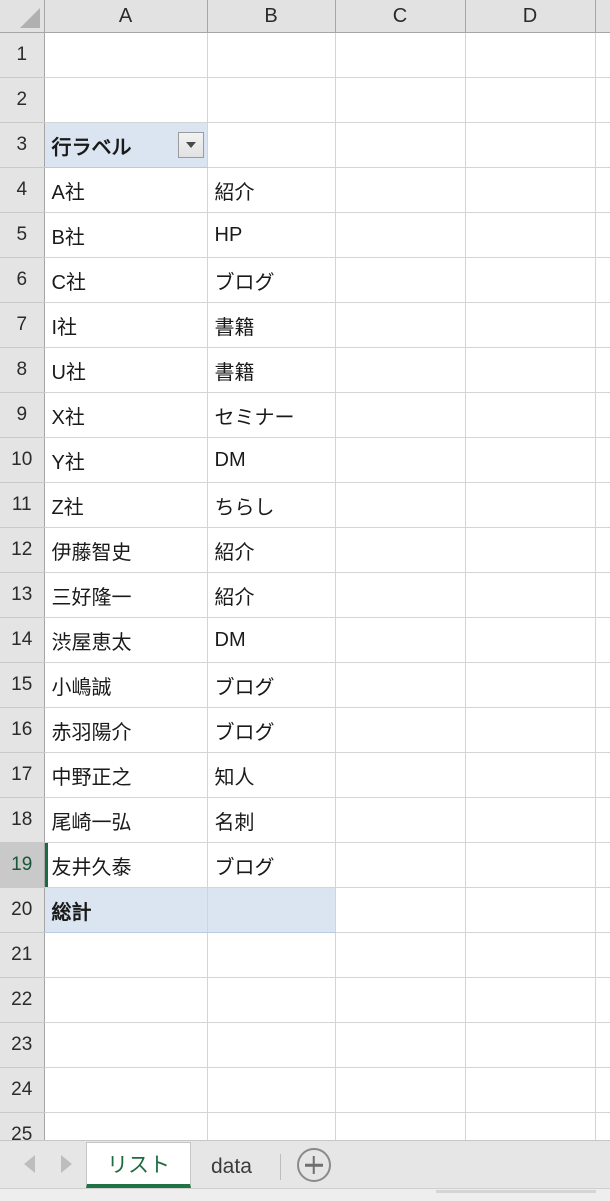 The image size is (610, 1201). Describe the element at coordinates (516, 1191) in the screenshot. I see `zoom-slider-strip` at that location.